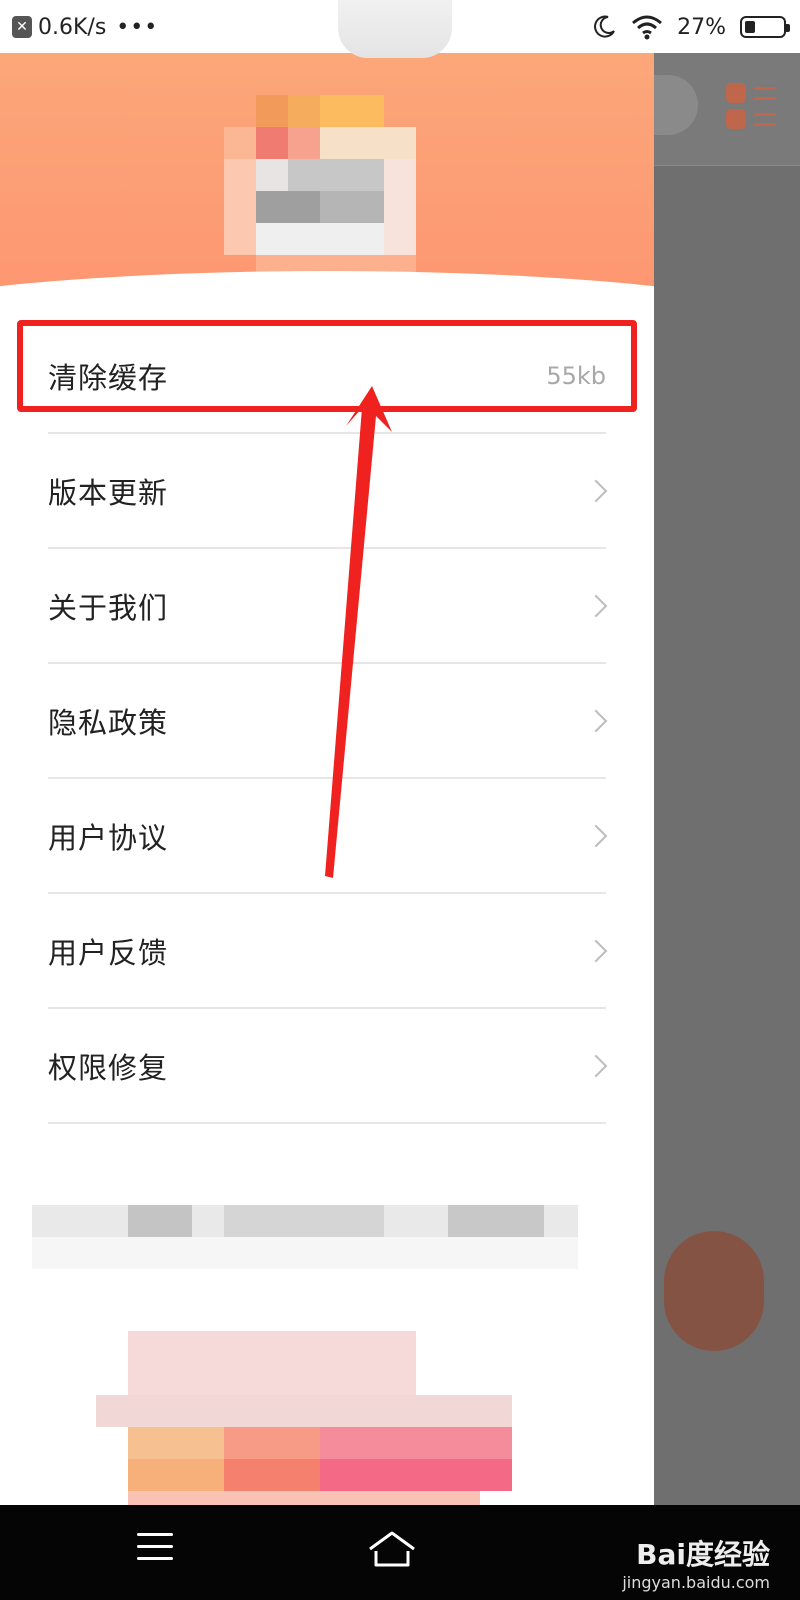  Describe the element at coordinates (22, 27) in the screenshot. I see `notification-icon: ✕` at that location.